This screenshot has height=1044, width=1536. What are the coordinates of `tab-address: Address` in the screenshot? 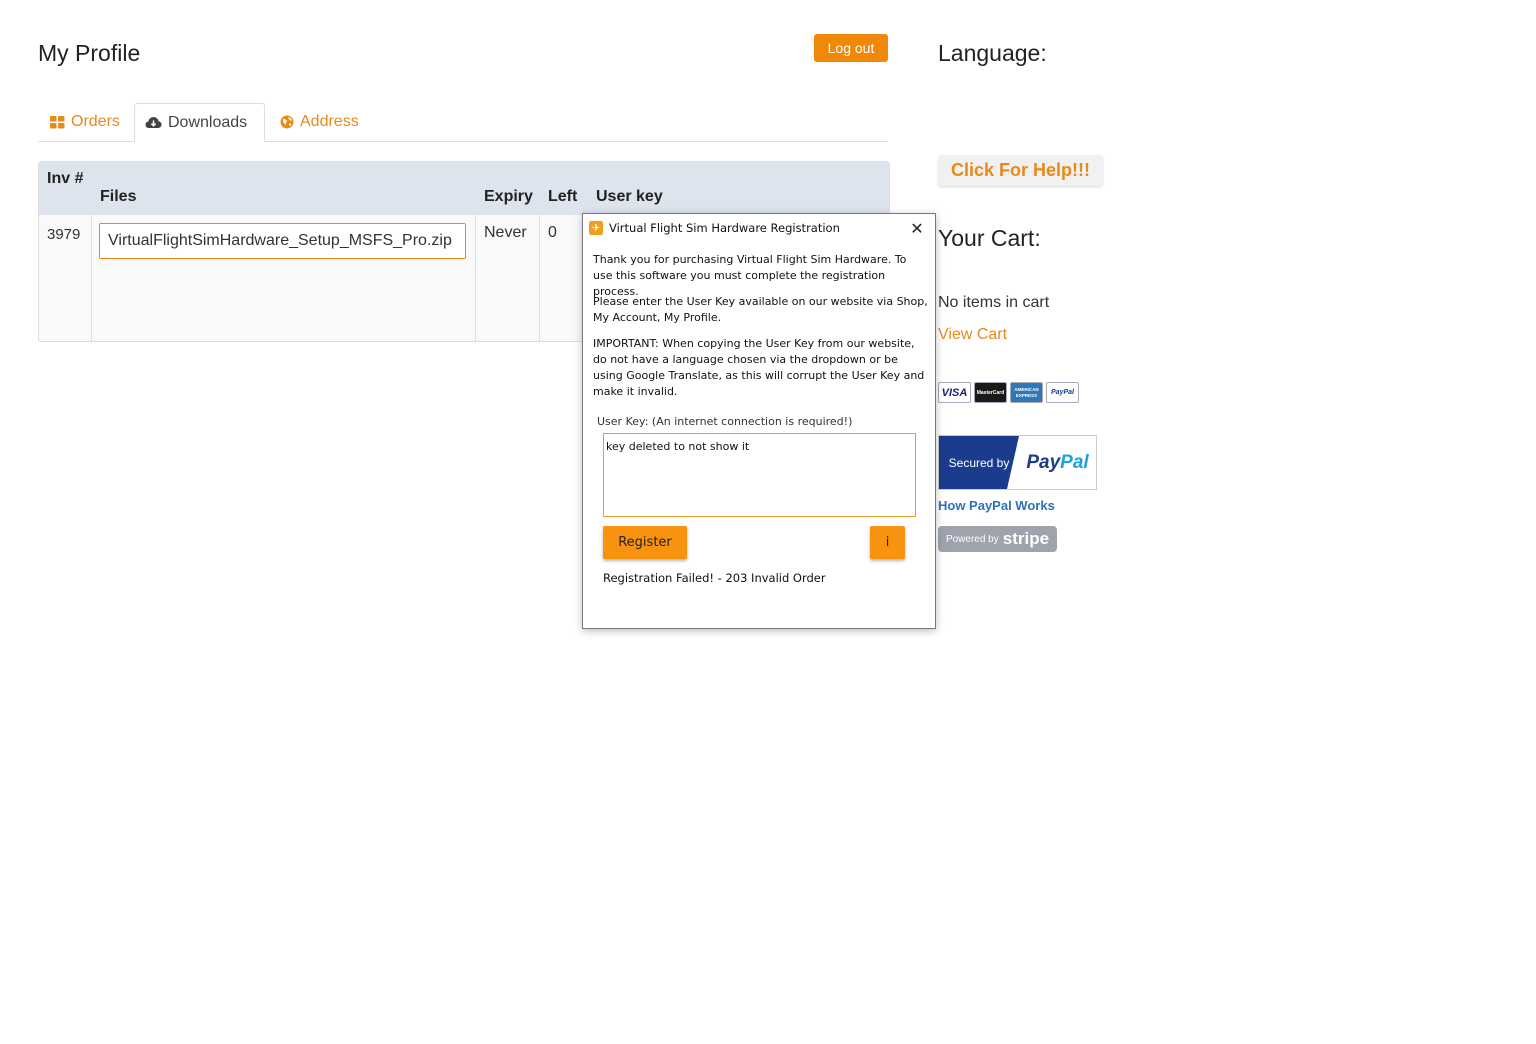 It's located at (319, 122).